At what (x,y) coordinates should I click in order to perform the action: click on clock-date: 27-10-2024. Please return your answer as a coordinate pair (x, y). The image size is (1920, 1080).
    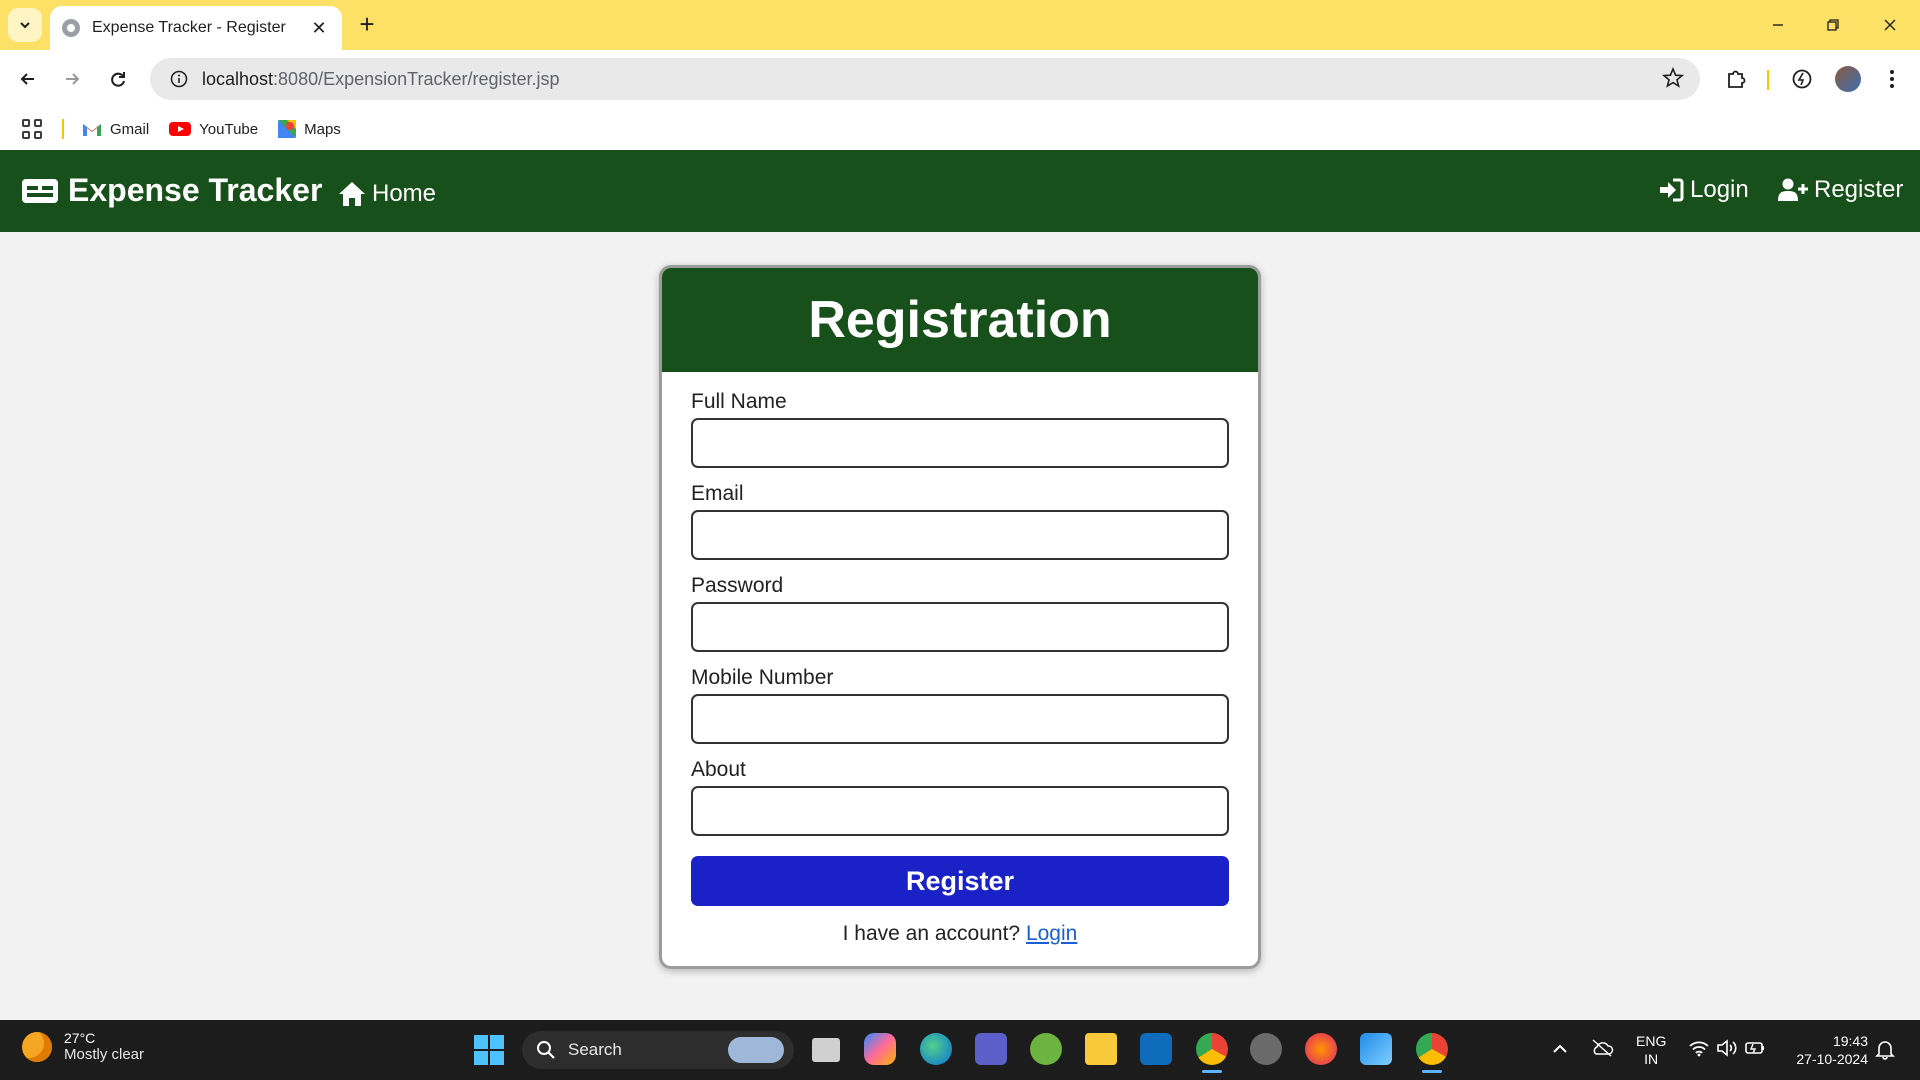
    Looking at the image, I should click on (1832, 1059).